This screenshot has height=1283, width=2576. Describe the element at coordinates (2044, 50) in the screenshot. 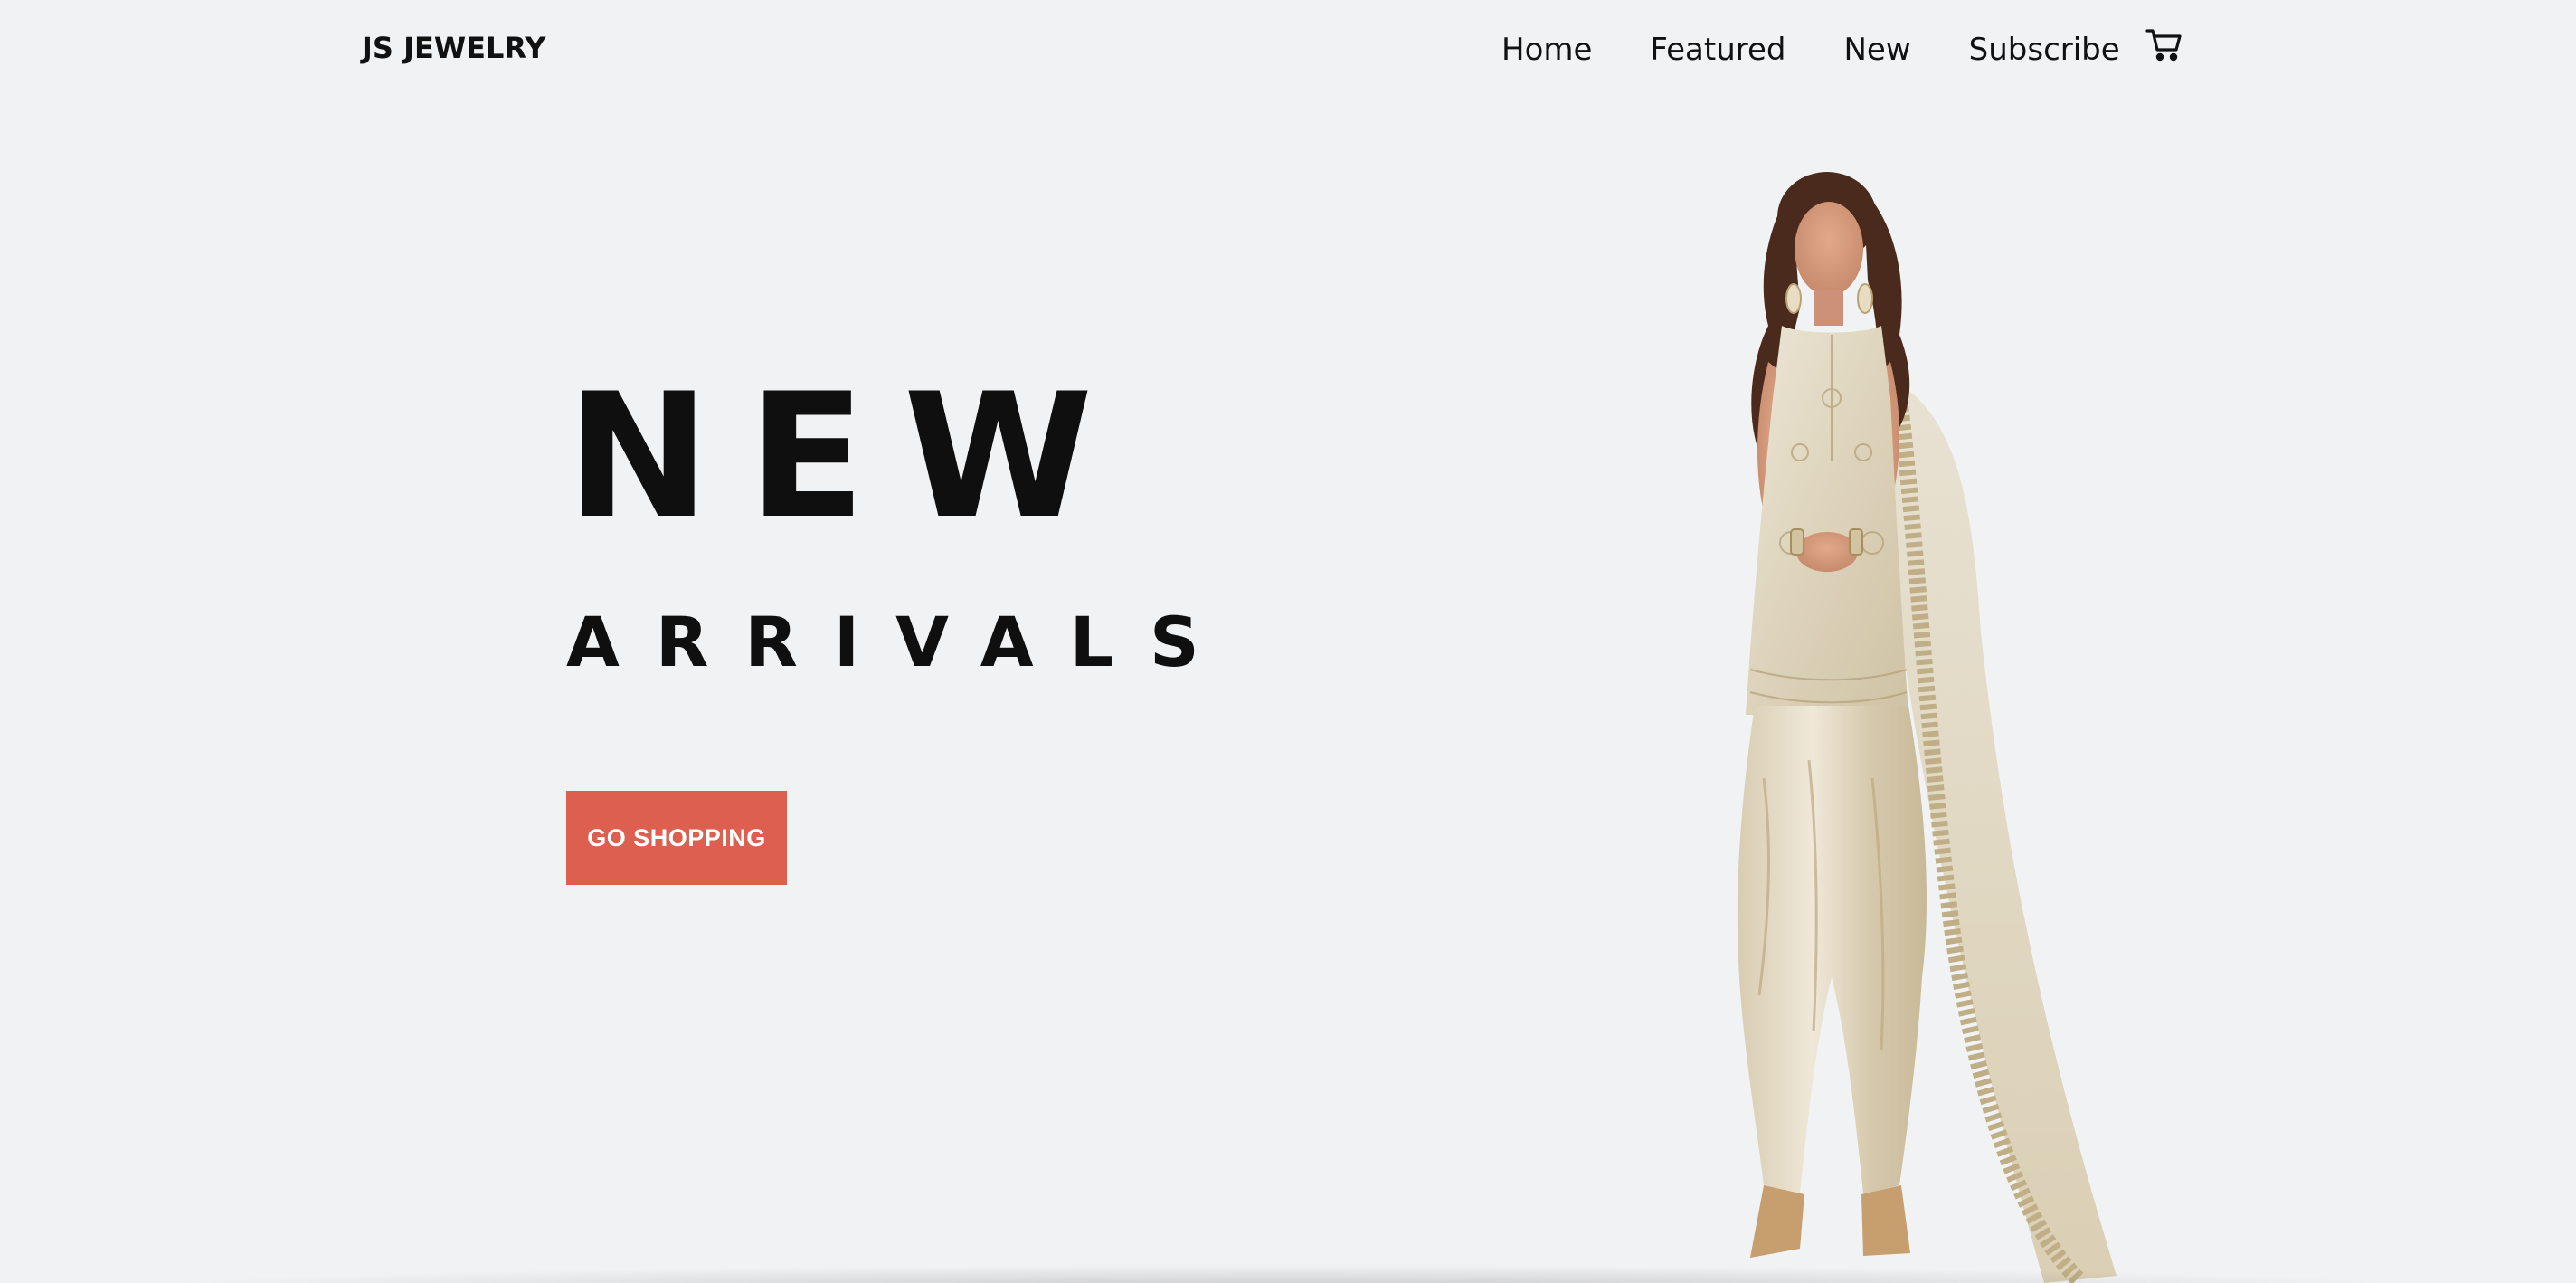

I see `nav-subscribe: Subscribe` at that location.